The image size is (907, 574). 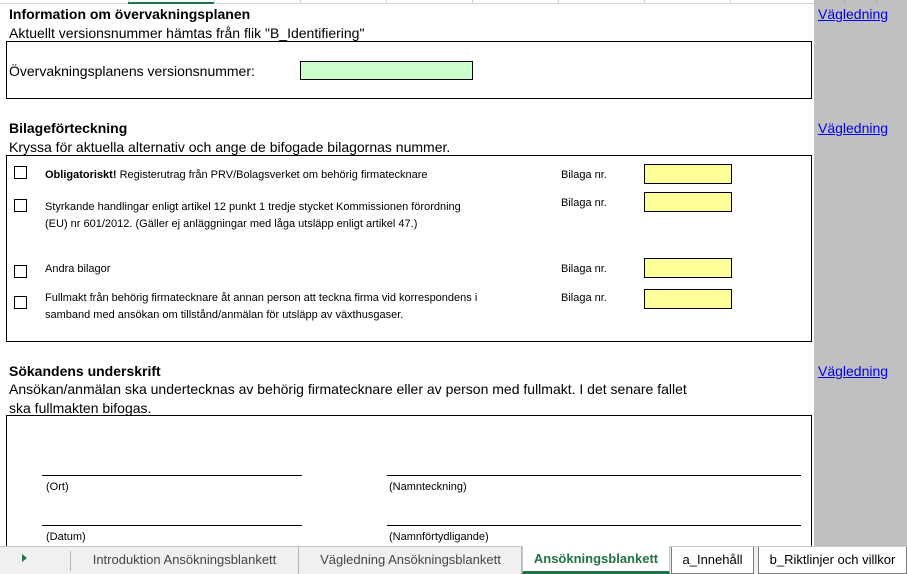 I want to click on tab-a-innehall: a_Innehåll, so click(x=712, y=560).